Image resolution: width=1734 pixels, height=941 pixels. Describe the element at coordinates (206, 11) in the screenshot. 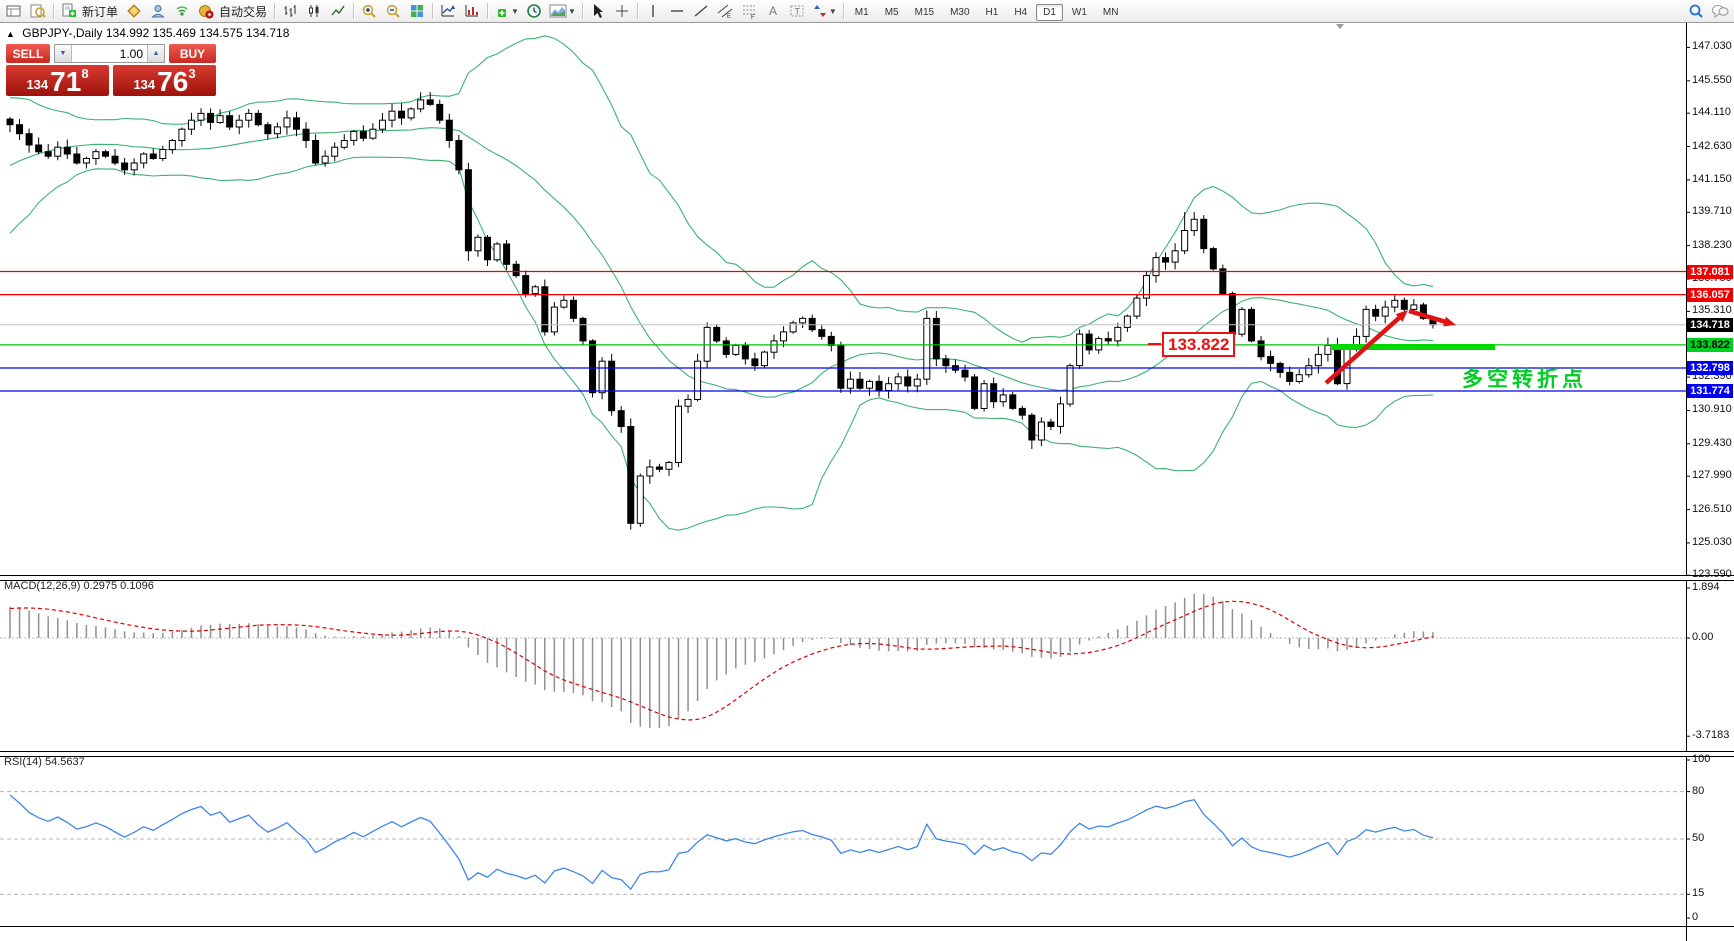

I see `auto-trading-icon` at that location.